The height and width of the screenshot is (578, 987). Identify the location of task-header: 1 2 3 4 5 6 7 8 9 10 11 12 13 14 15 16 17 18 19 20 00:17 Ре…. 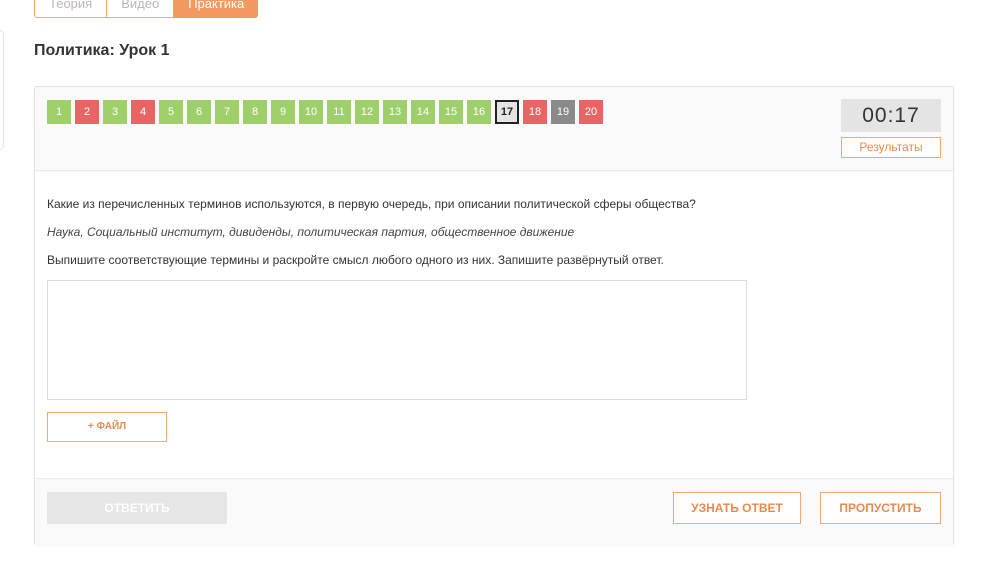
(494, 129).